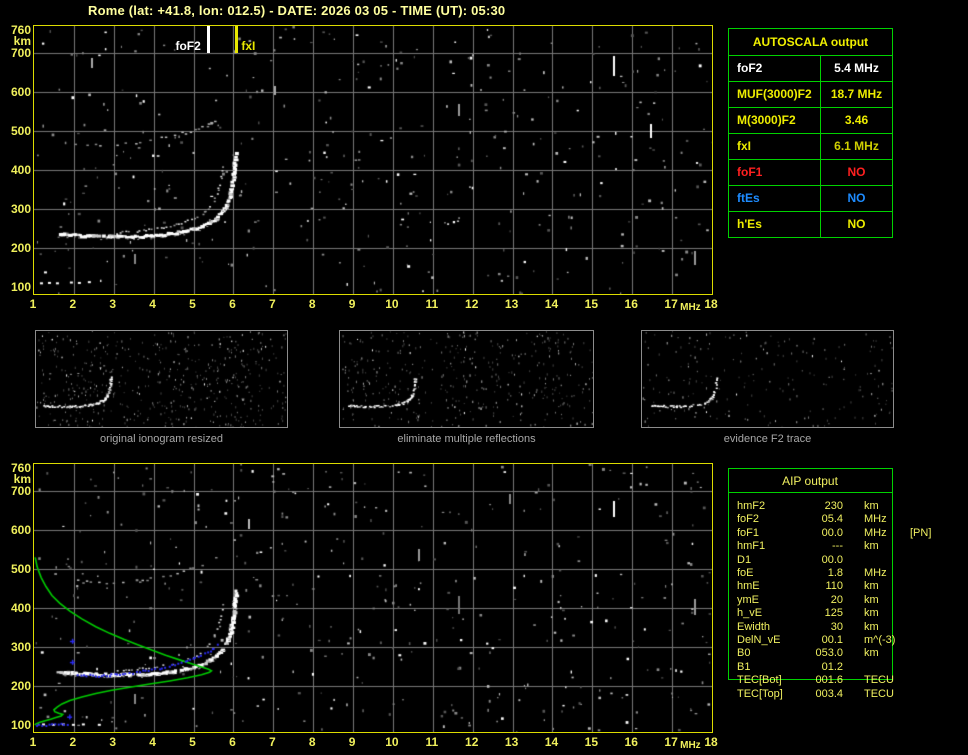 The image size is (968, 755). I want to click on aip-row-extra: [PN], so click(921, 532).